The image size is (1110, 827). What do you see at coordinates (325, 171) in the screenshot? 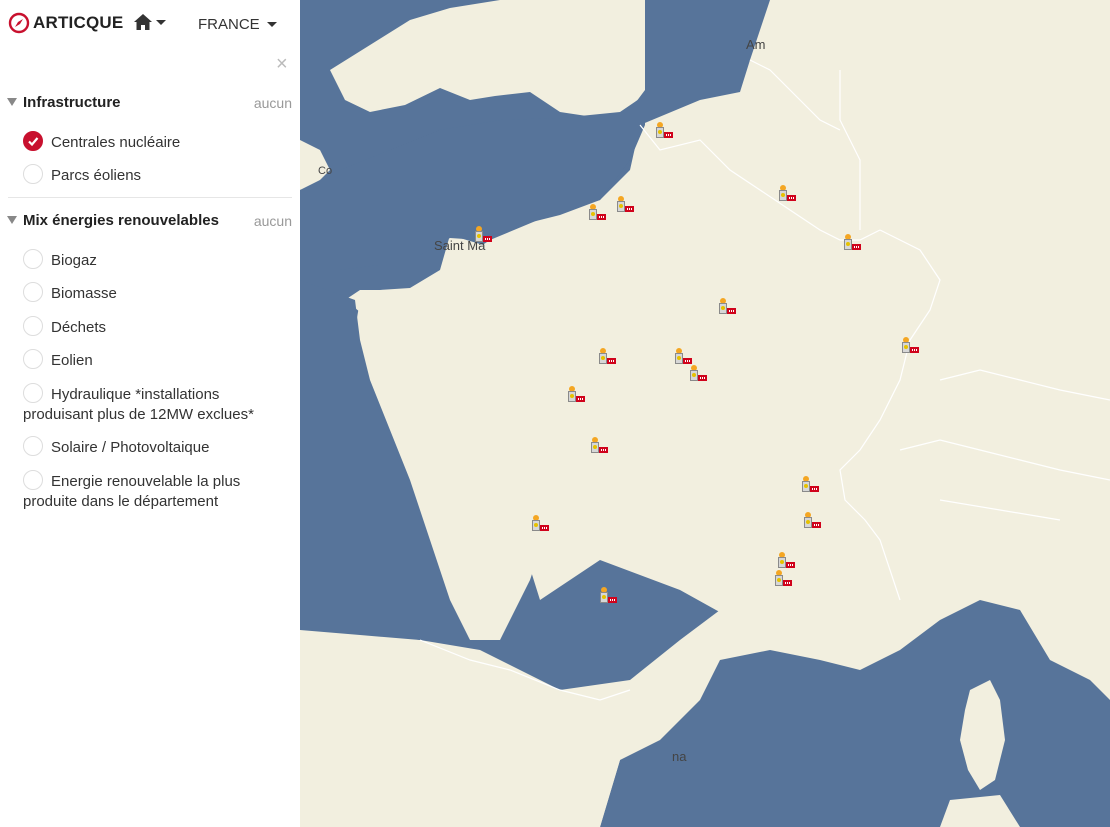
I see `place-label: Co` at bounding box center [325, 171].